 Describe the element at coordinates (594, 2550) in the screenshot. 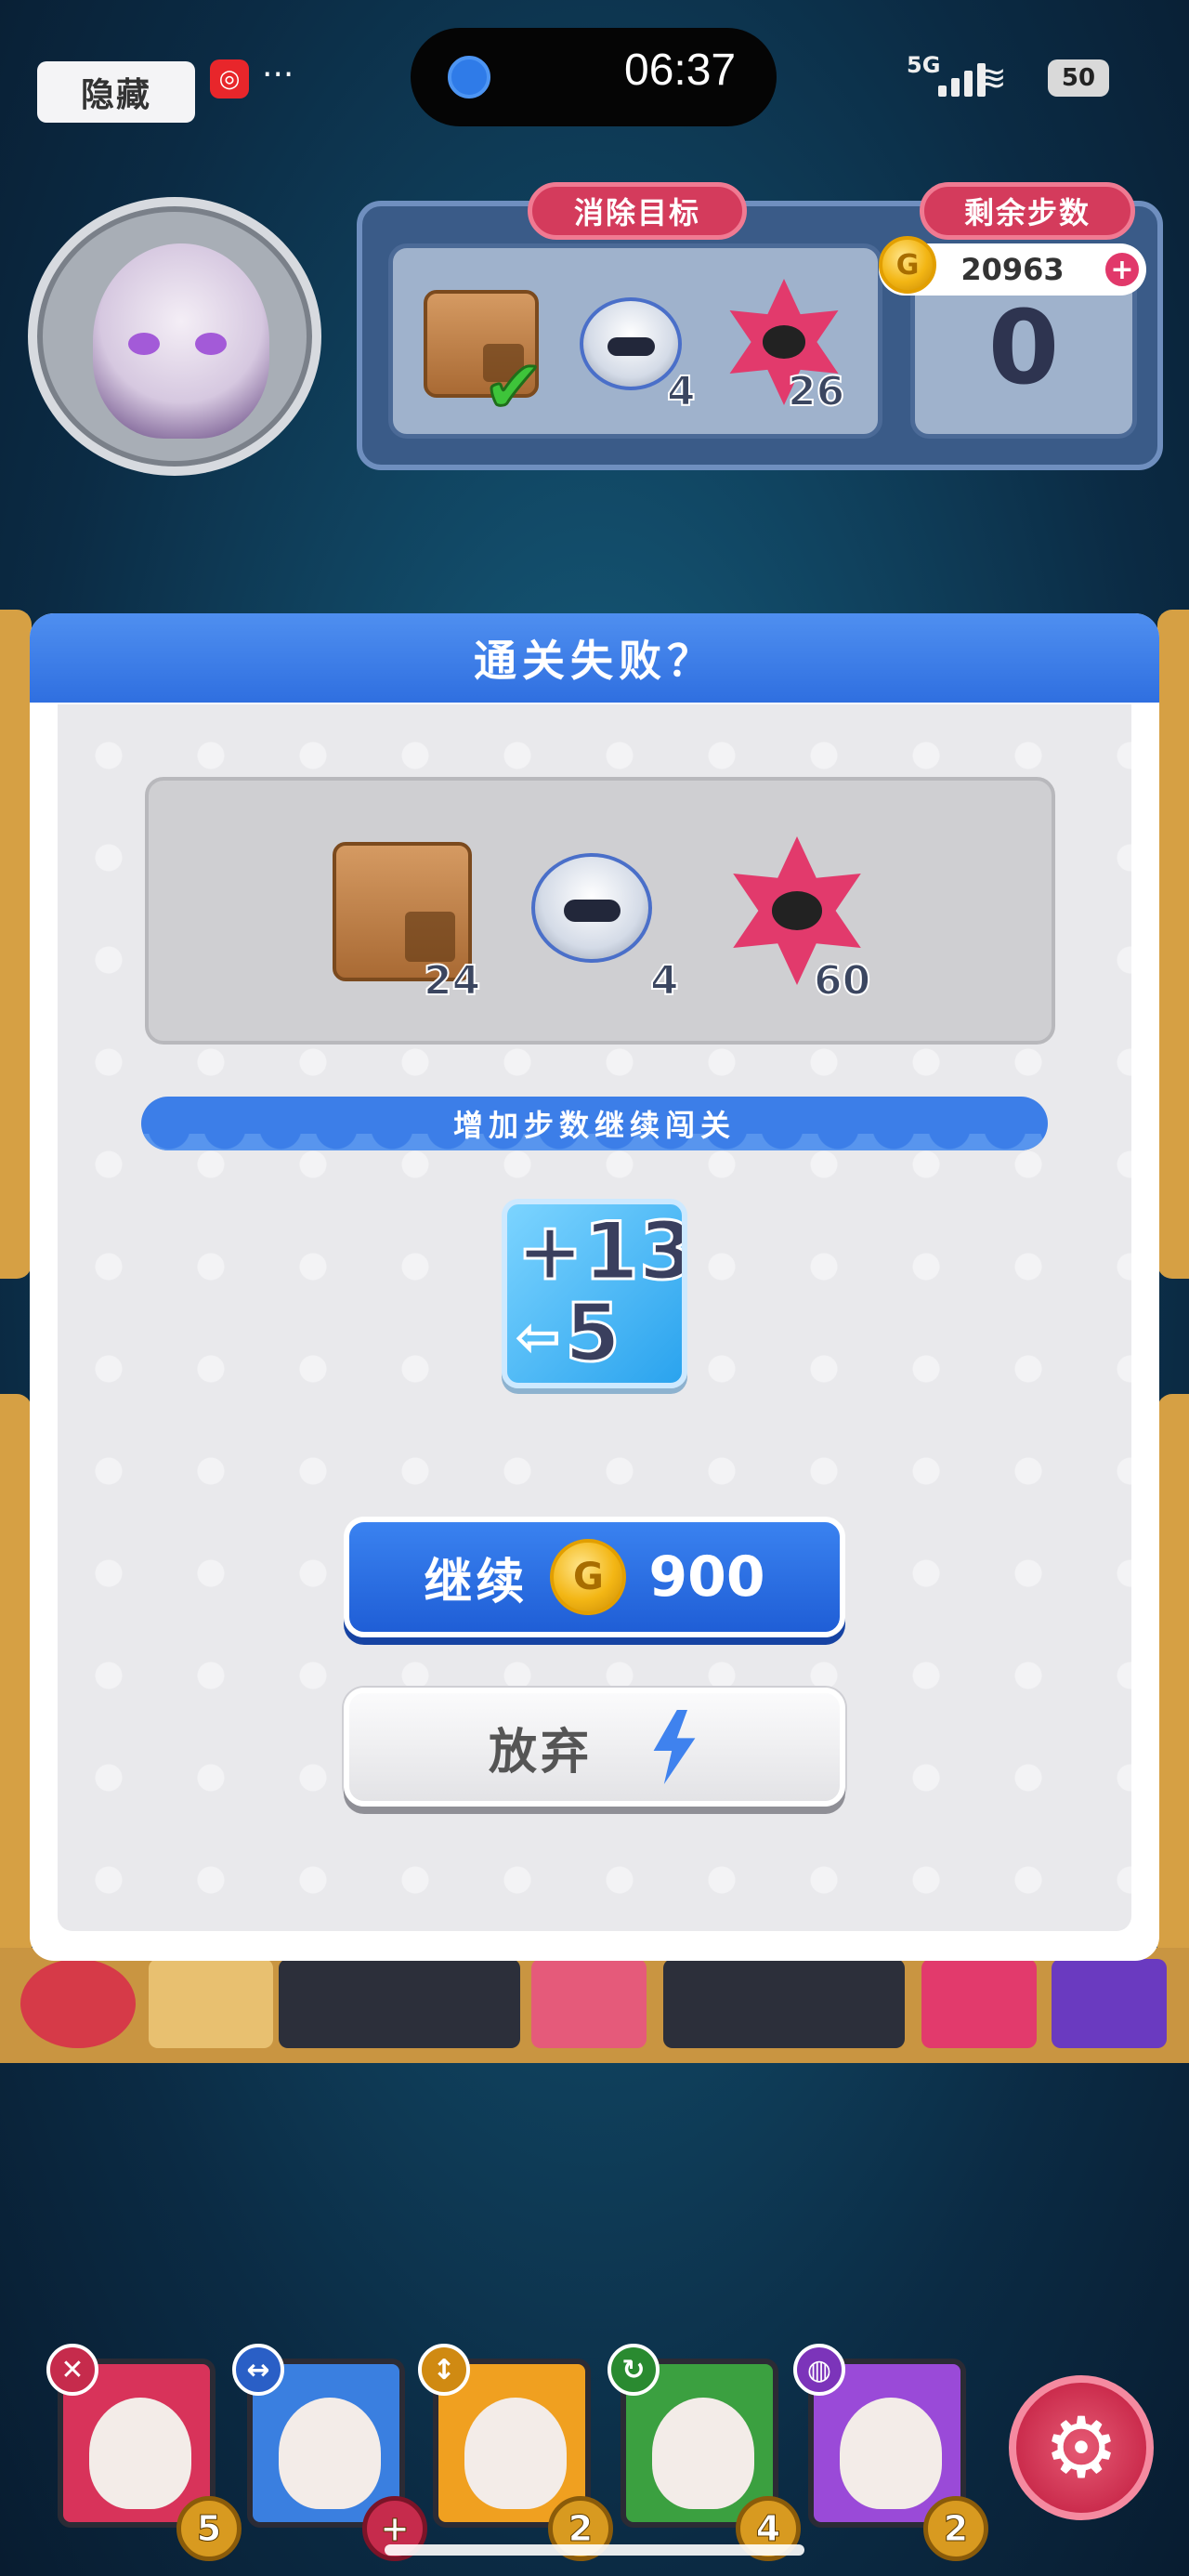

I see `home-indicator` at that location.